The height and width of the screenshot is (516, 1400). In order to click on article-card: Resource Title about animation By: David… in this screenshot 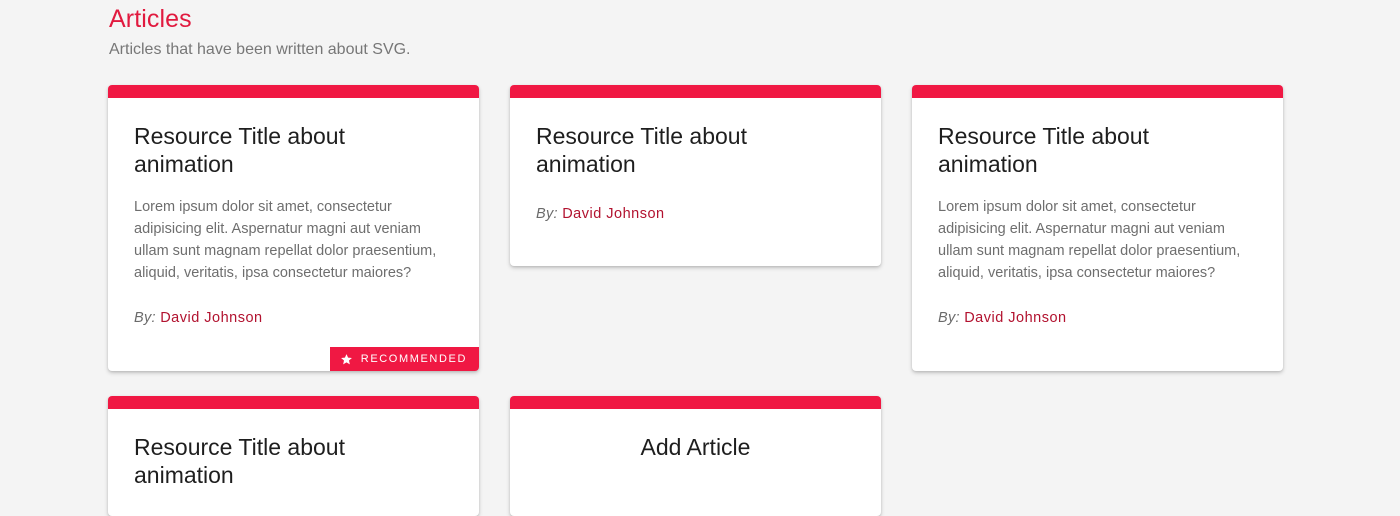, I will do `click(695, 175)`.